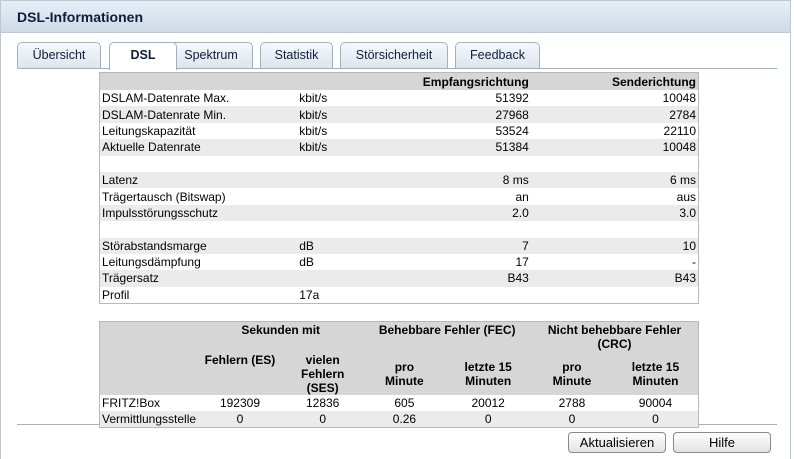 The height and width of the screenshot is (459, 794). What do you see at coordinates (322, 374) in the screenshot?
I see `header-ses: vielen Fehlern (SES)` at bounding box center [322, 374].